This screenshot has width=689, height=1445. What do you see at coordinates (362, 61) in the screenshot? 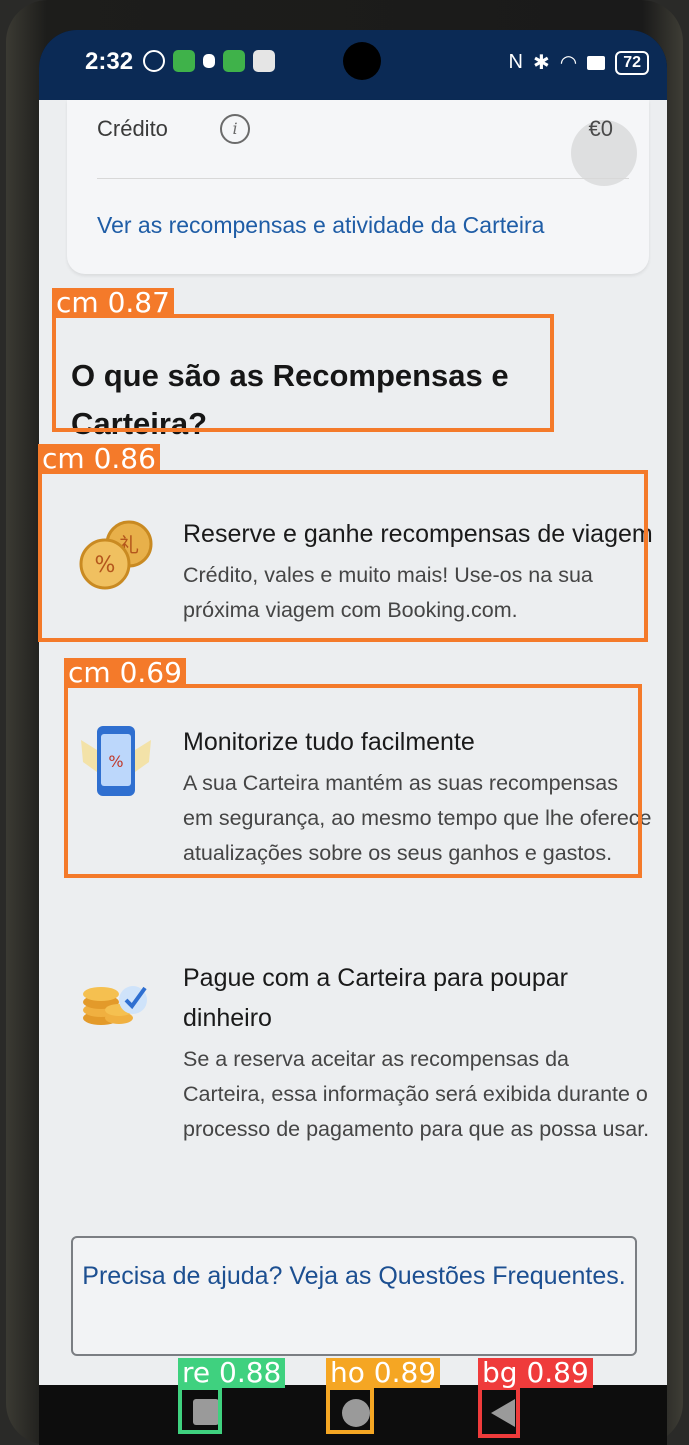
I see `front-camera` at bounding box center [362, 61].